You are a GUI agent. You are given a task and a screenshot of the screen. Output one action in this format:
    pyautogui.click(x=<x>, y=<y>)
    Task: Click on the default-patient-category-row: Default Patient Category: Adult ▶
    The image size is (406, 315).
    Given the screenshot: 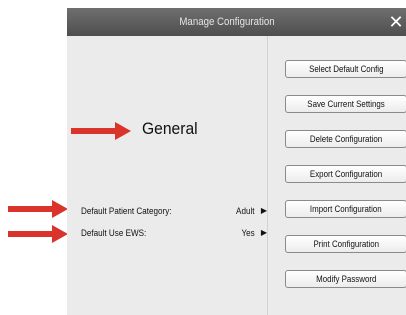 What is the action you would take?
    pyautogui.click(x=174, y=212)
    